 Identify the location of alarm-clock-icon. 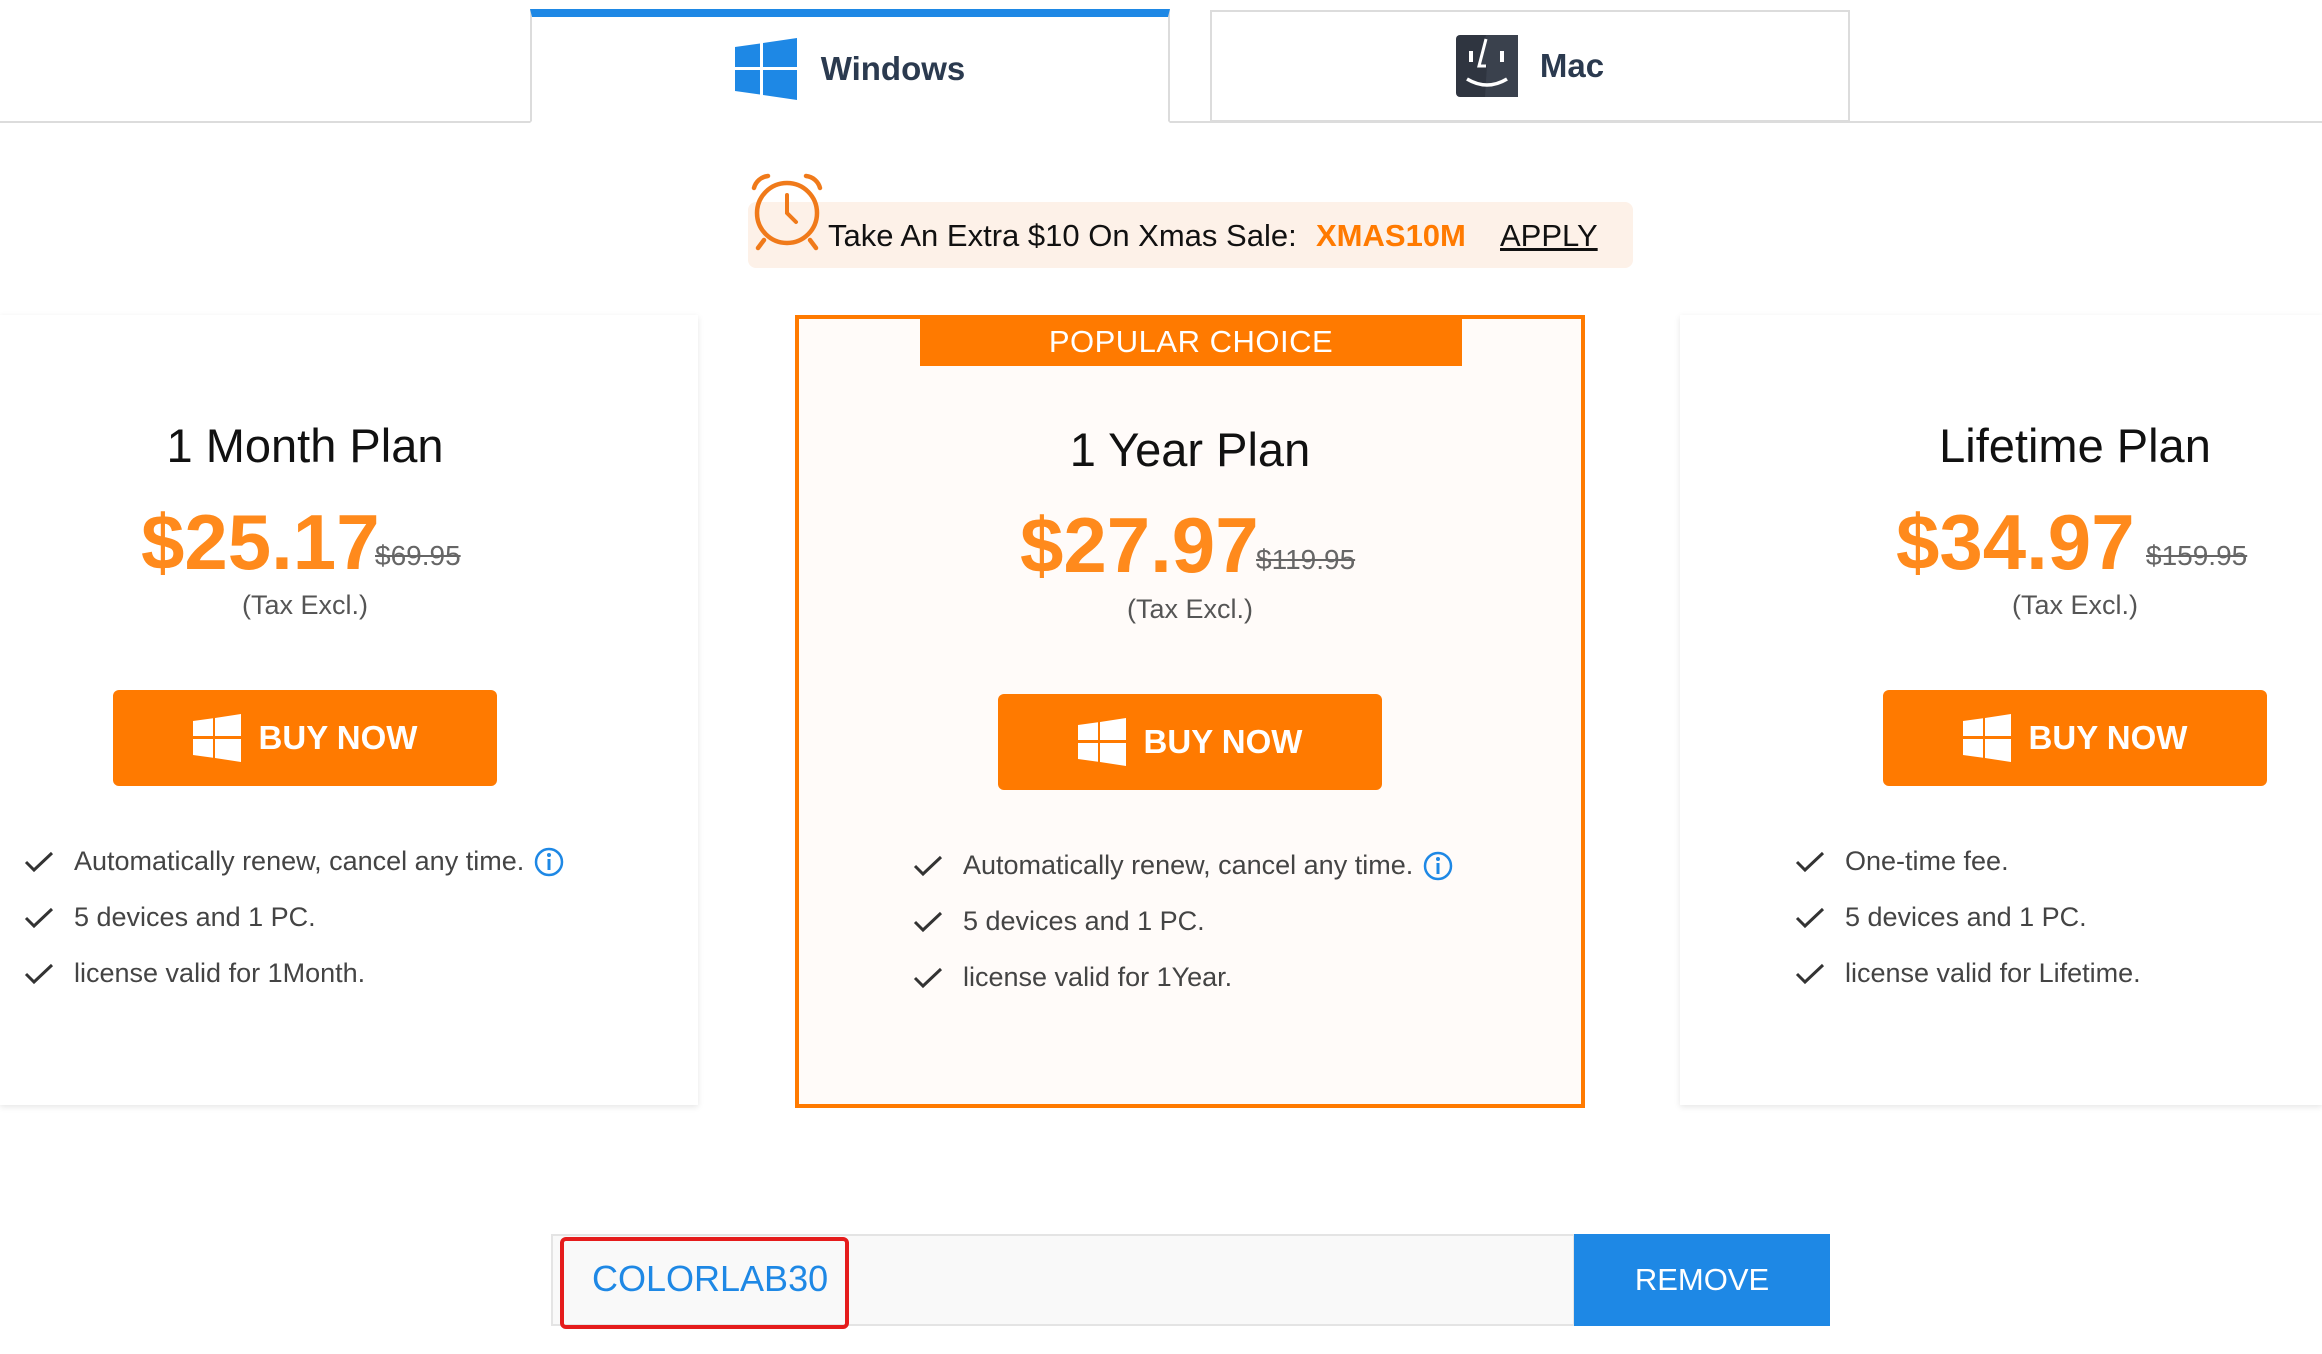
(787, 212).